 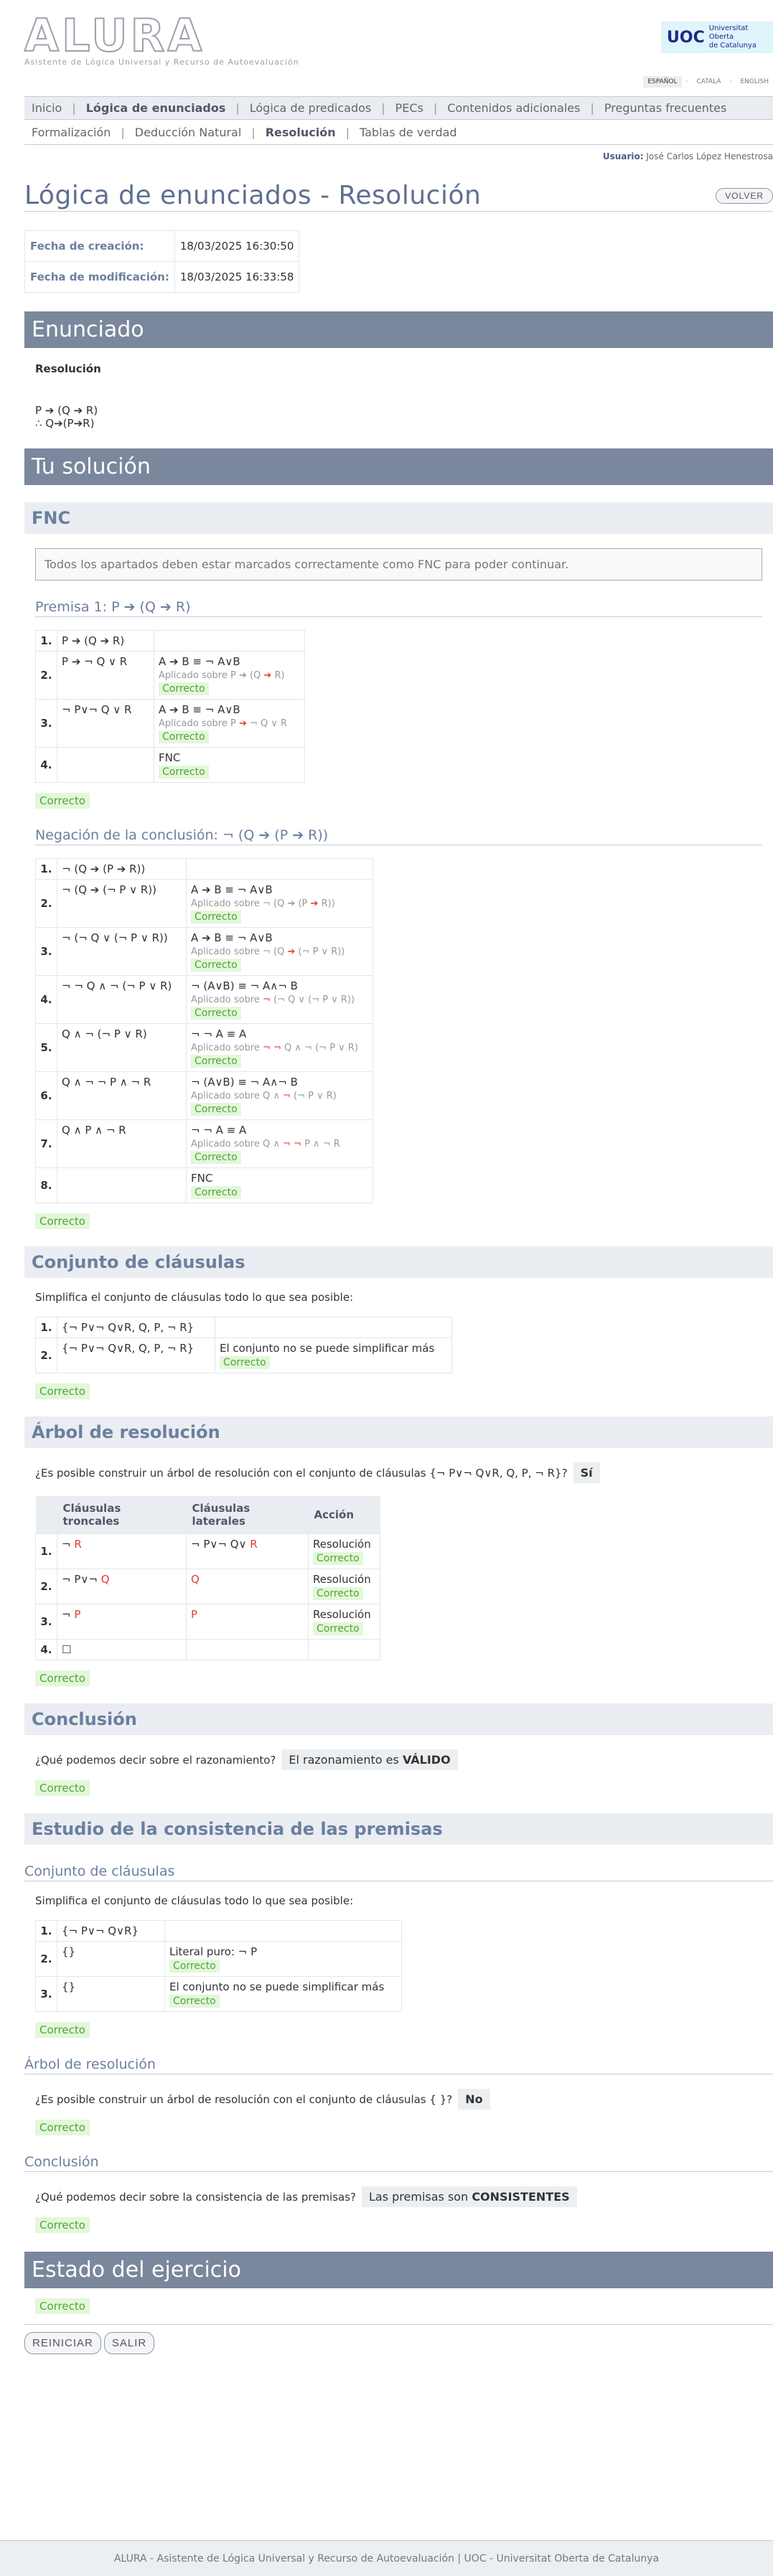 What do you see at coordinates (237, 277) in the screenshot?
I see `modified-value: 18/03/2025 16:33:58` at bounding box center [237, 277].